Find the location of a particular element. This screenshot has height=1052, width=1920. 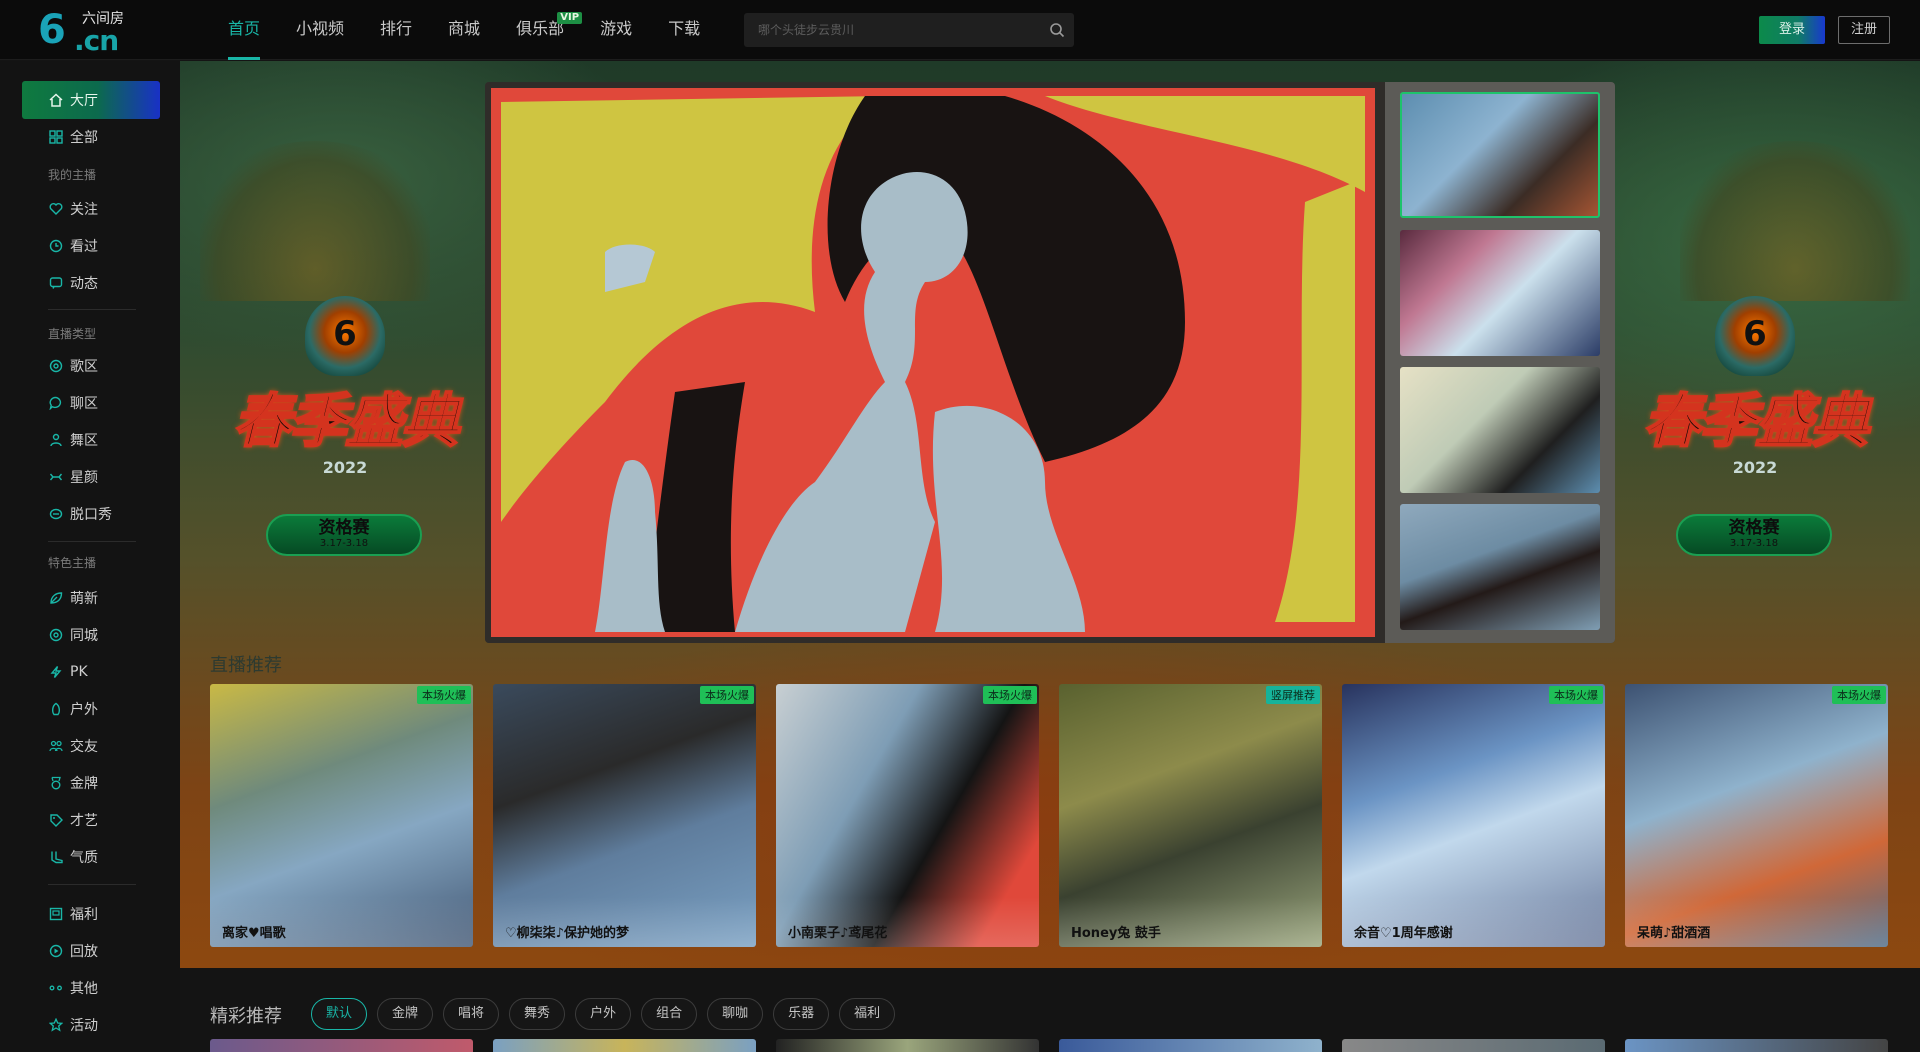

sidebar-item-welfare: 福利 is located at coordinates (73, 914).